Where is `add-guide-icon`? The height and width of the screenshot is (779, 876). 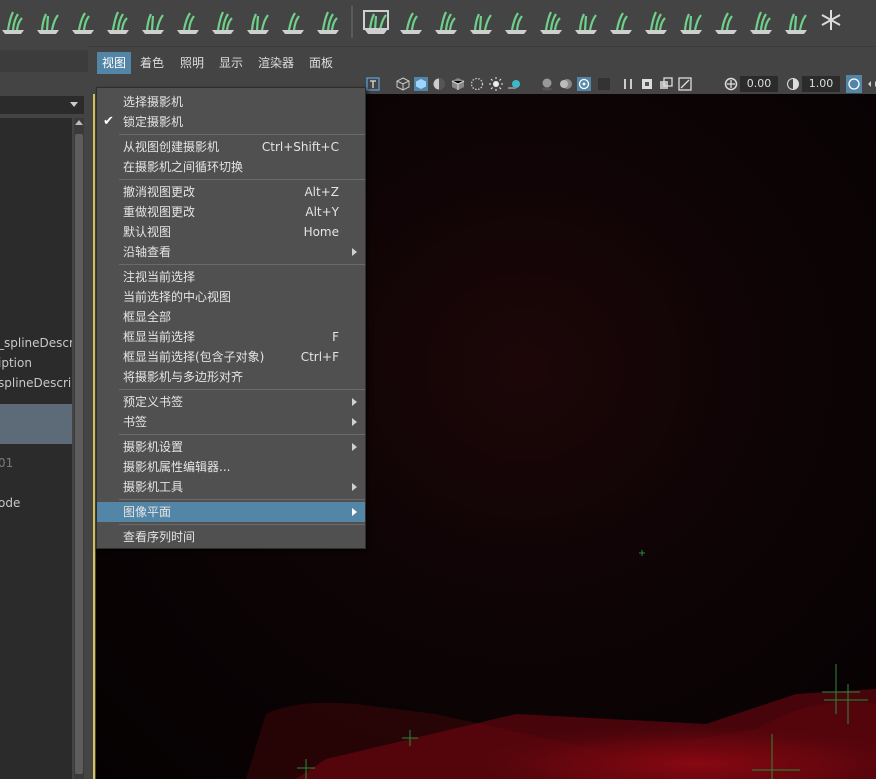 add-guide-icon is located at coordinates (14, 21).